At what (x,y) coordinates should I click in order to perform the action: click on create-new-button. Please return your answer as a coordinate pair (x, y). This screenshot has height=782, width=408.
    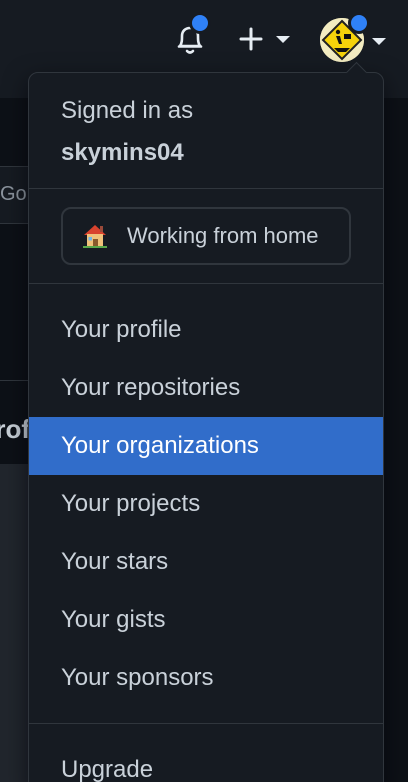
    Looking at the image, I should click on (265, 39).